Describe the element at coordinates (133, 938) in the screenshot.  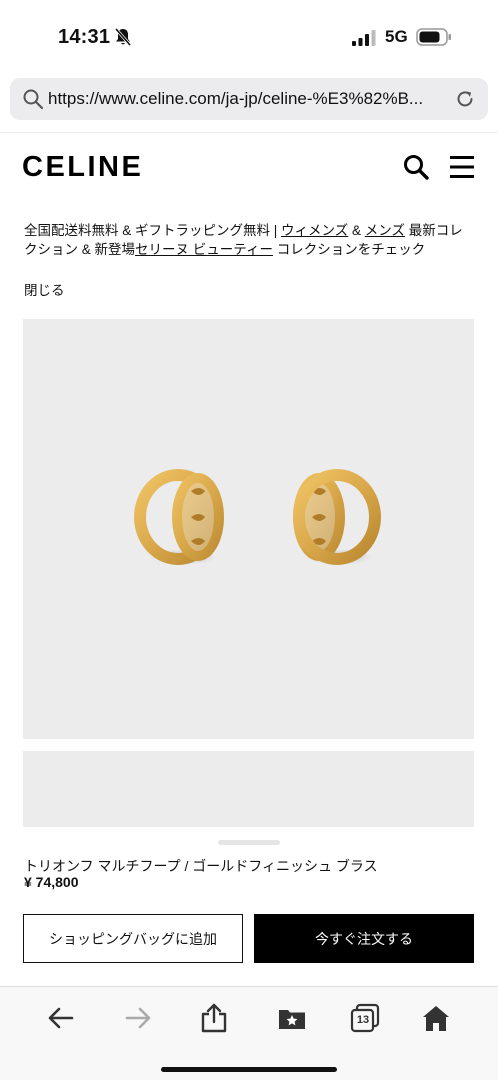
I see `add-to-bag-button: ショッピングバッグに追加` at that location.